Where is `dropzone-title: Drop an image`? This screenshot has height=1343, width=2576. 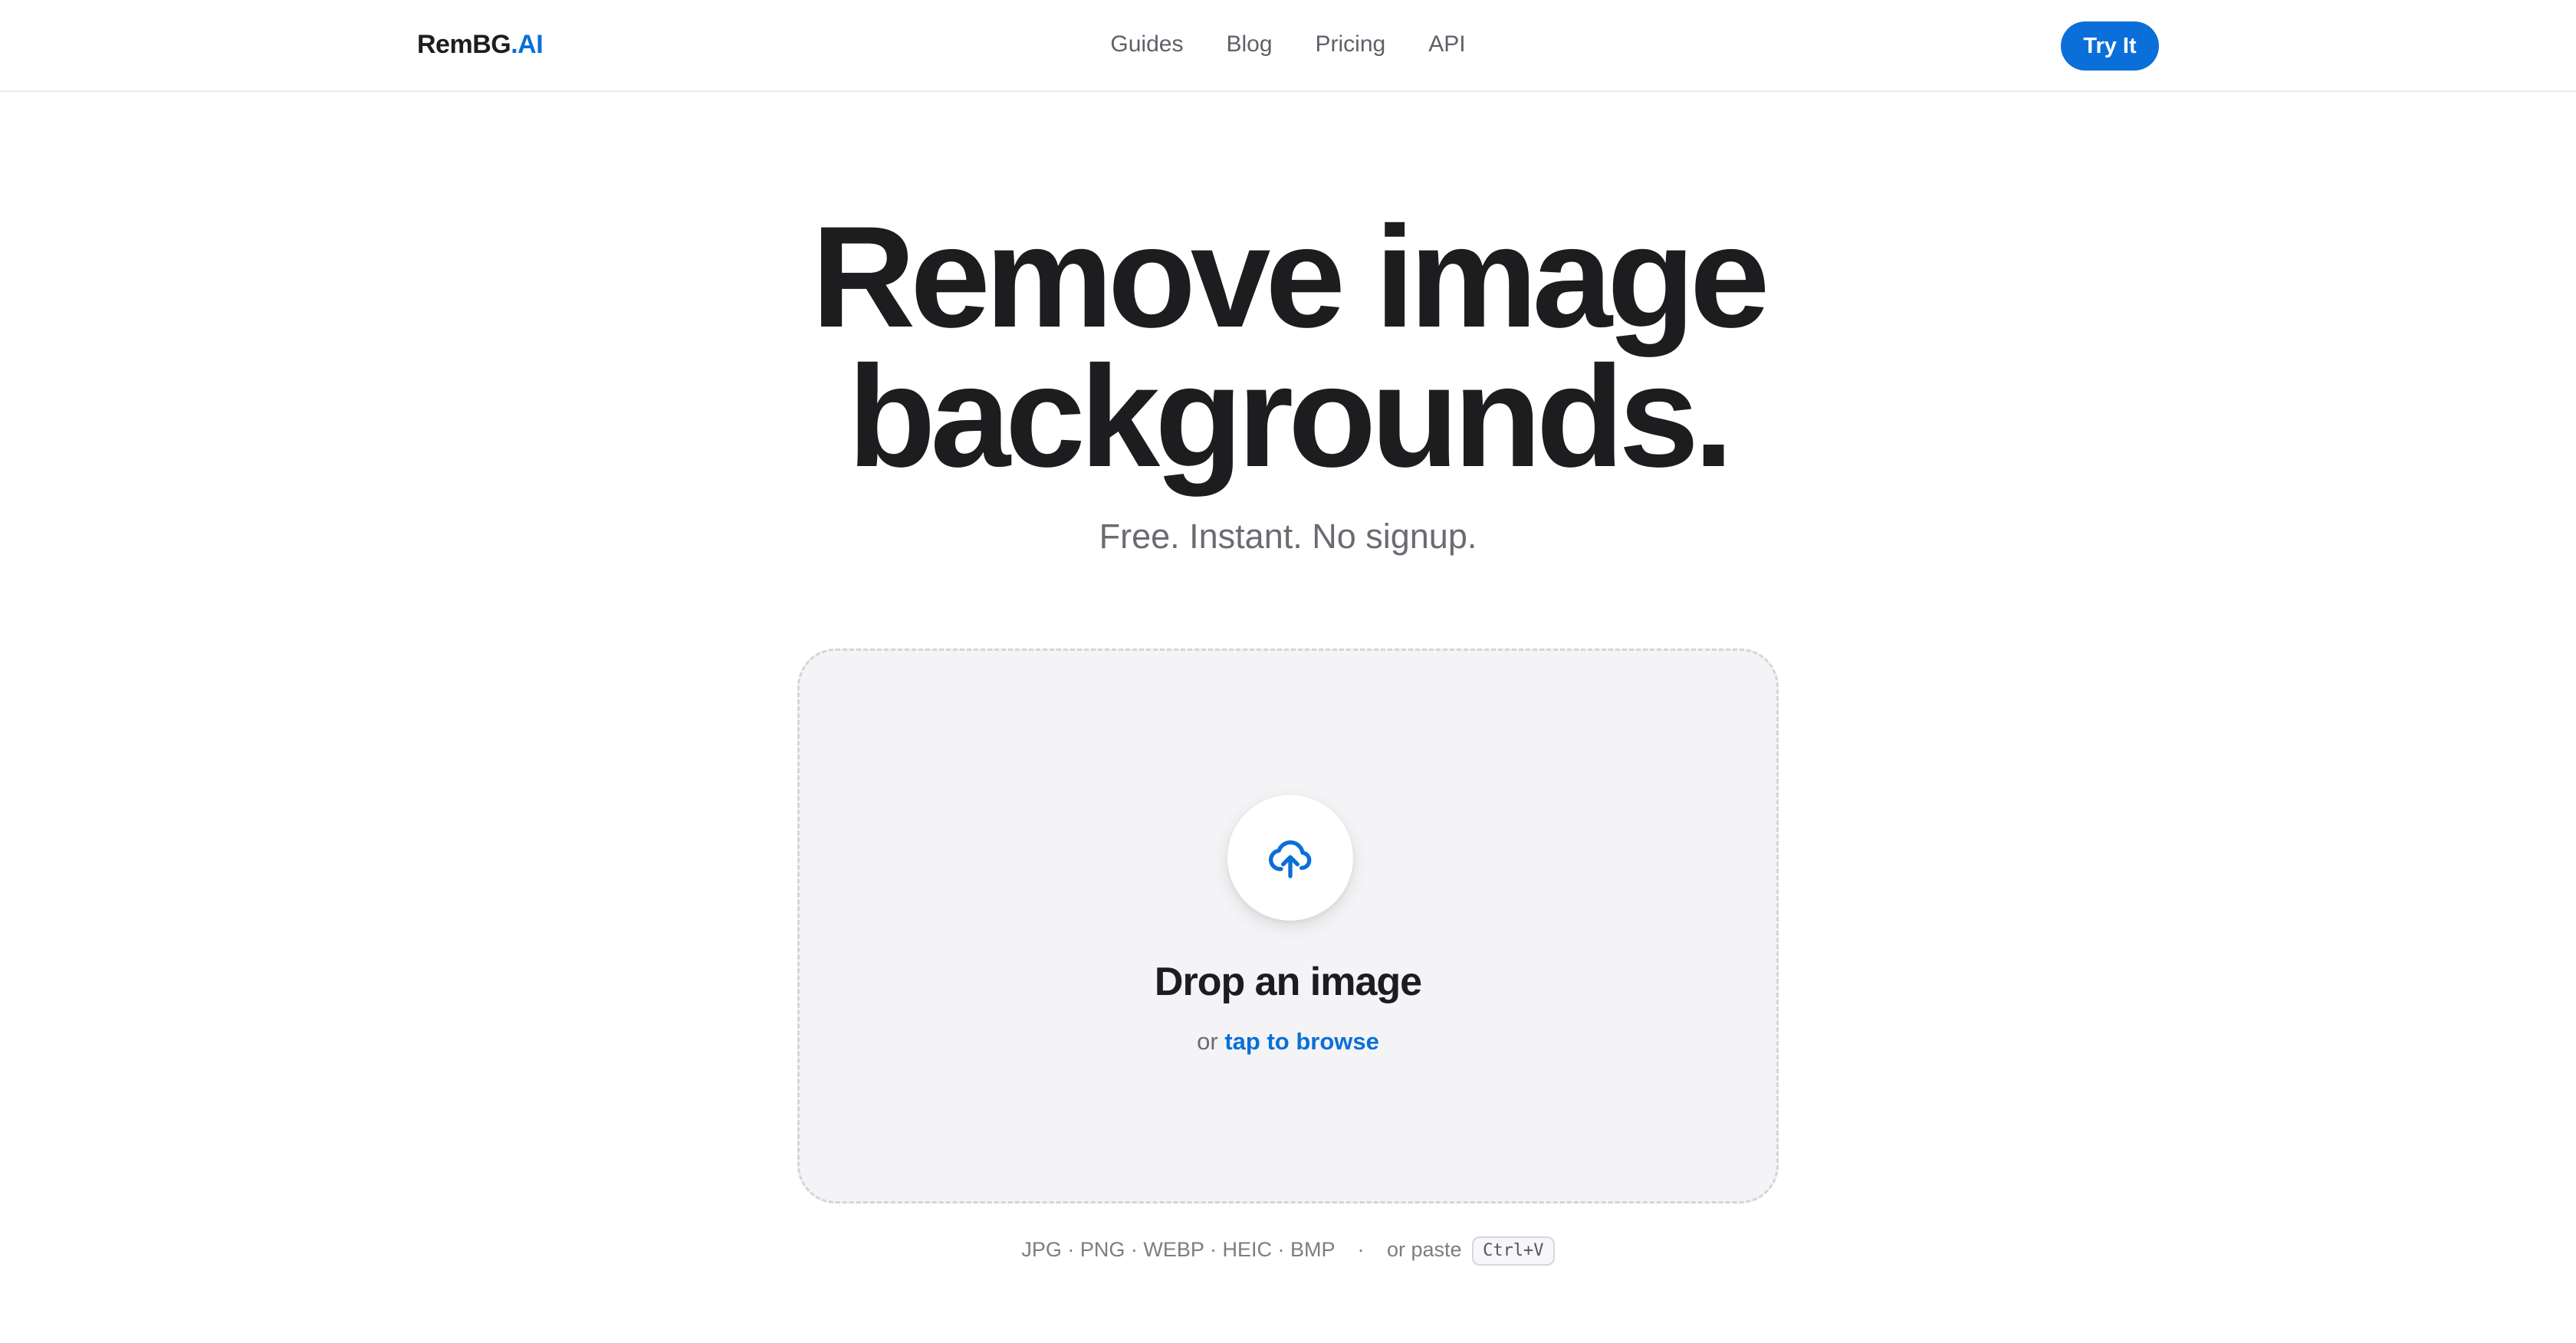 dropzone-title: Drop an image is located at coordinates (1288, 982).